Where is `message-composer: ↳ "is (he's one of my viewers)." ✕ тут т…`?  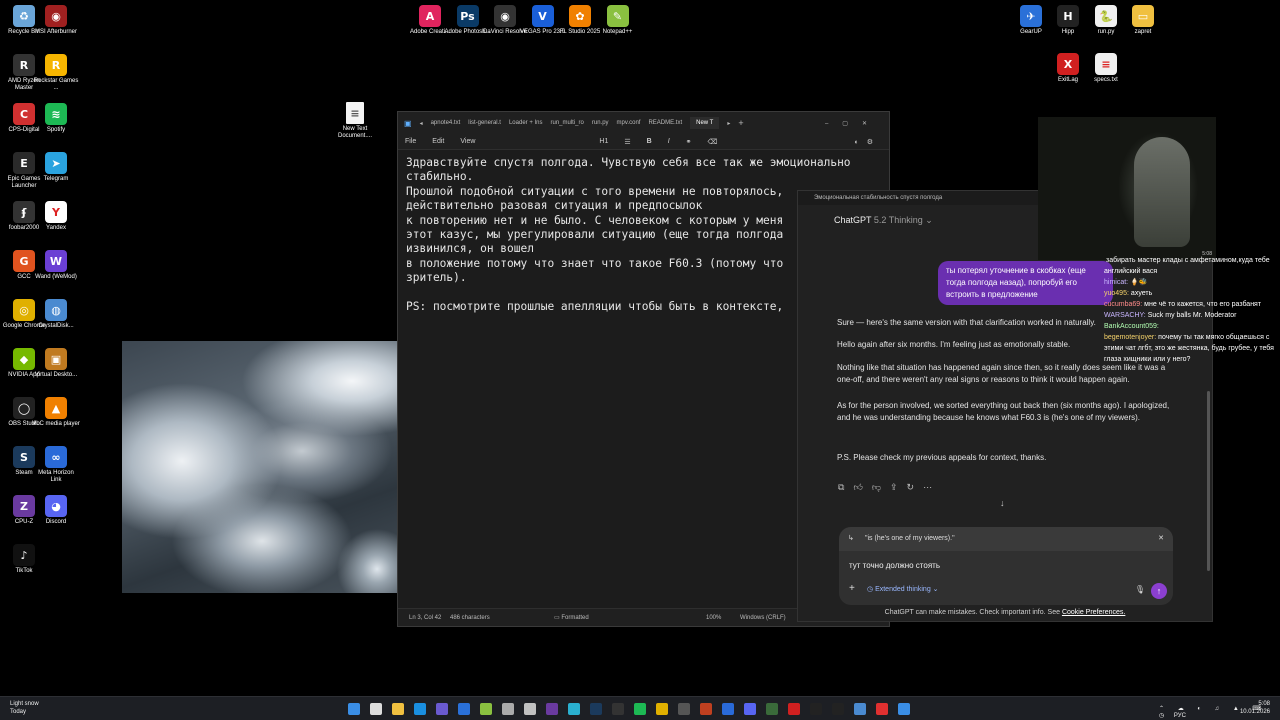 message-composer: ↳ "is (he's one of my viewers)." ✕ тут т… is located at coordinates (1006, 566).